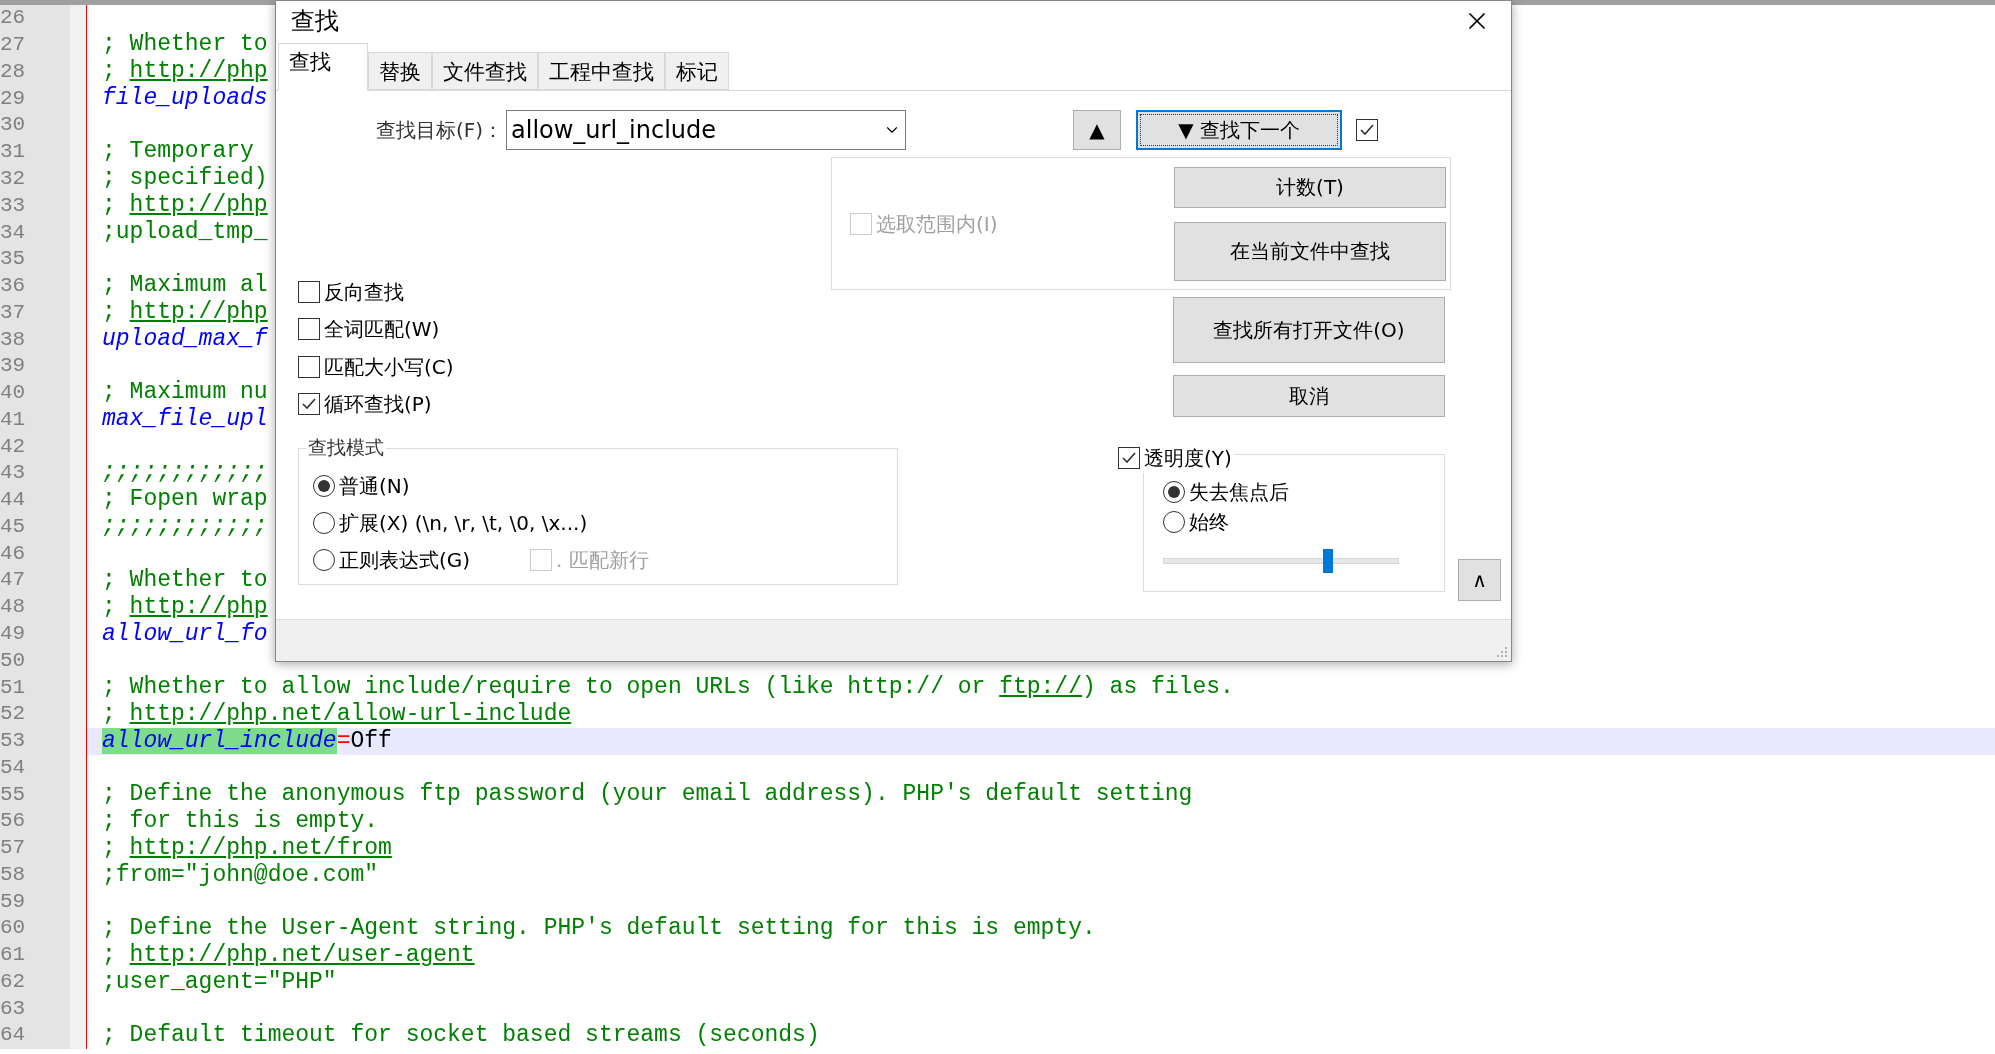  I want to click on line-number: 44, so click(13, 500).